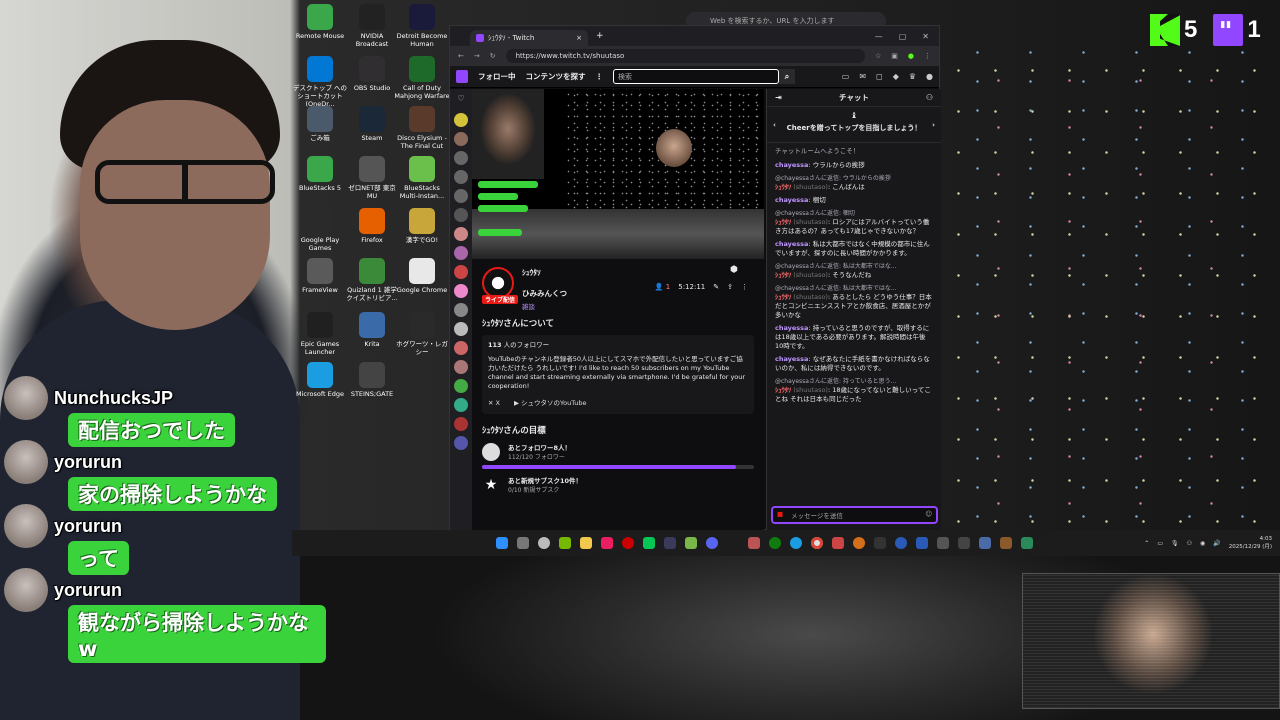  Describe the element at coordinates (925, 36) in the screenshot. I see `close-window-icon: ✕` at that location.